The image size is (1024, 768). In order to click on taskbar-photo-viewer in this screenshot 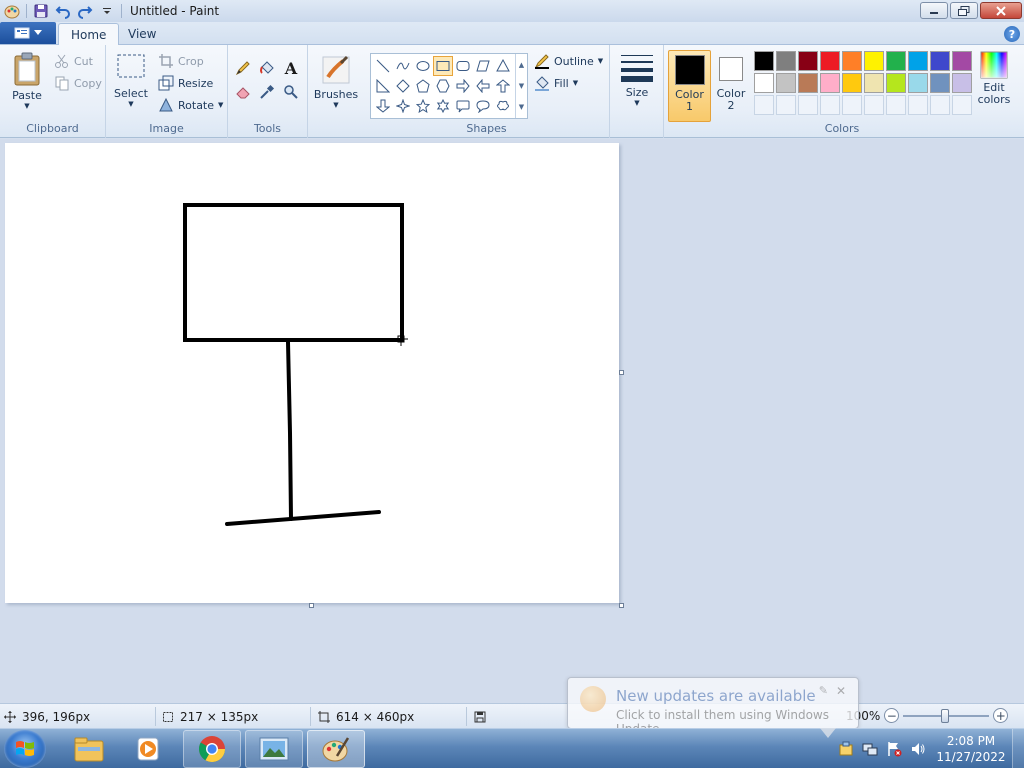, I will do `click(274, 749)`.